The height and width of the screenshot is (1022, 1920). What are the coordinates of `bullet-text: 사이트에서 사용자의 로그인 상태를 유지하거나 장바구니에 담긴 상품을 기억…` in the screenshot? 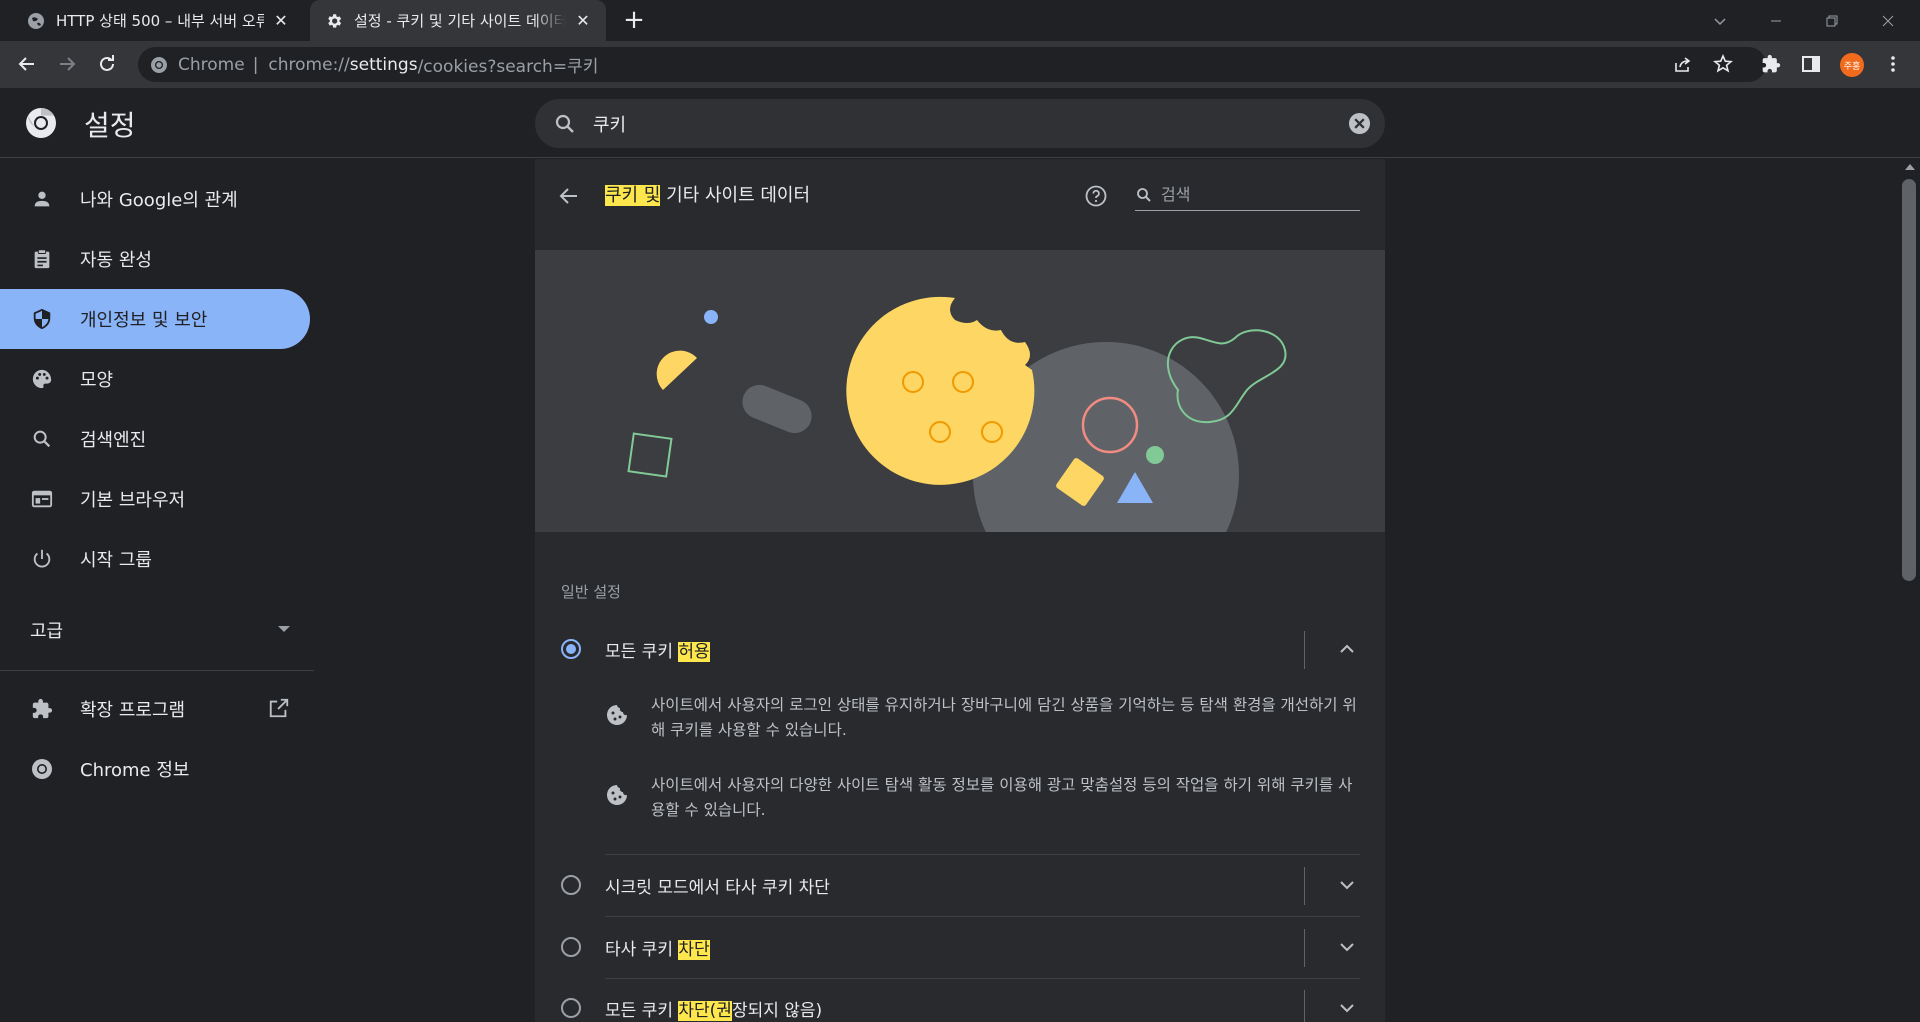 It's located at (1004, 717).